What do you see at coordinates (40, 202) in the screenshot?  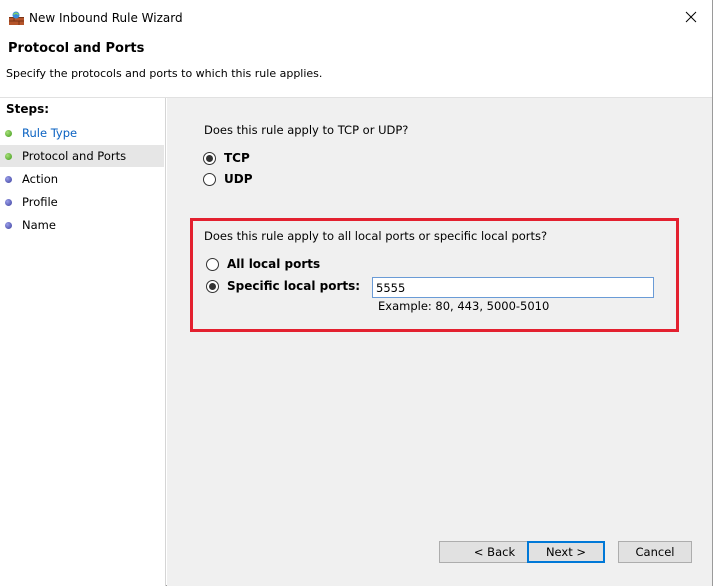 I see `step-label: Profile` at bounding box center [40, 202].